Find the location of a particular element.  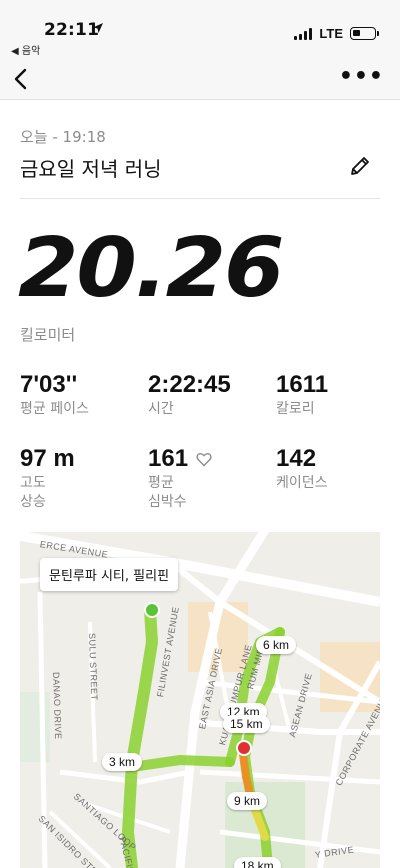

header-divider is located at coordinates (200, 198).